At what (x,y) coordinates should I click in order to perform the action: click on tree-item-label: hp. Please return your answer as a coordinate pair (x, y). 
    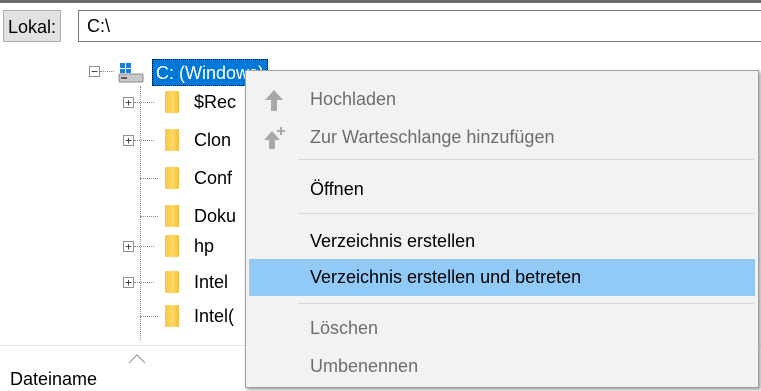
    Looking at the image, I should click on (204, 246).